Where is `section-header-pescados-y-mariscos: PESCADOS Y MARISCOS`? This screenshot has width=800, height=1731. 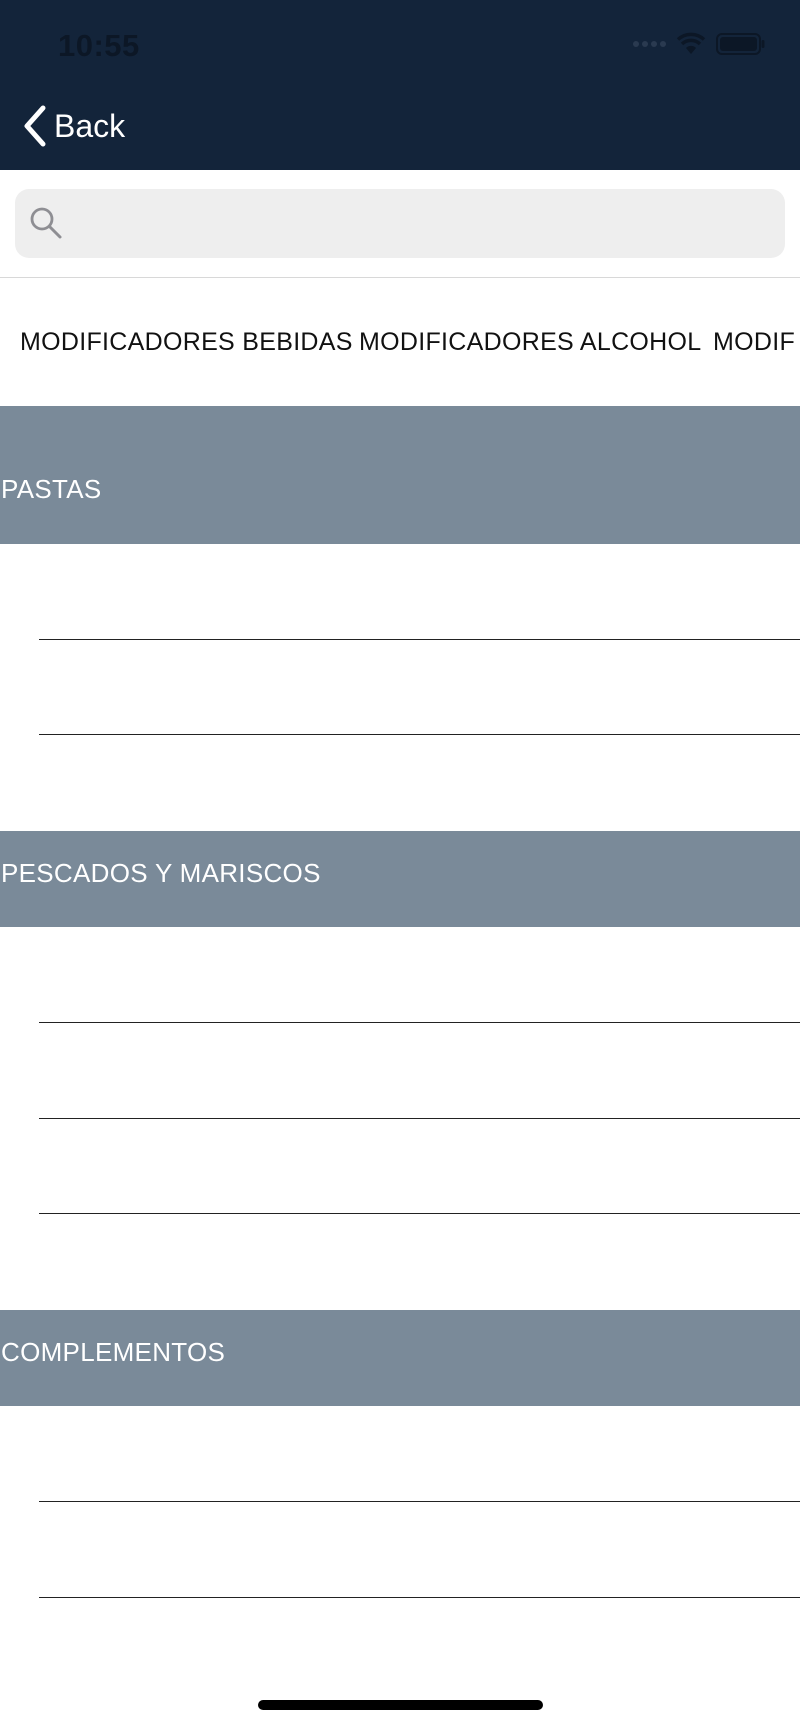 section-header-pescados-y-mariscos: PESCADOS Y MARISCOS is located at coordinates (400, 879).